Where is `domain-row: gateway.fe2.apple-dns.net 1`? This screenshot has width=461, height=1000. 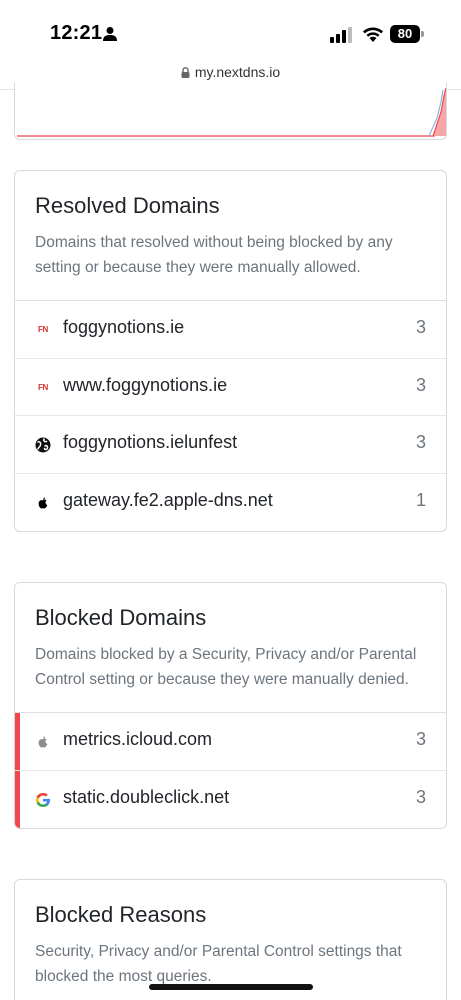
domain-row: gateway.fe2.apple-dns.net 1 is located at coordinates (230, 503).